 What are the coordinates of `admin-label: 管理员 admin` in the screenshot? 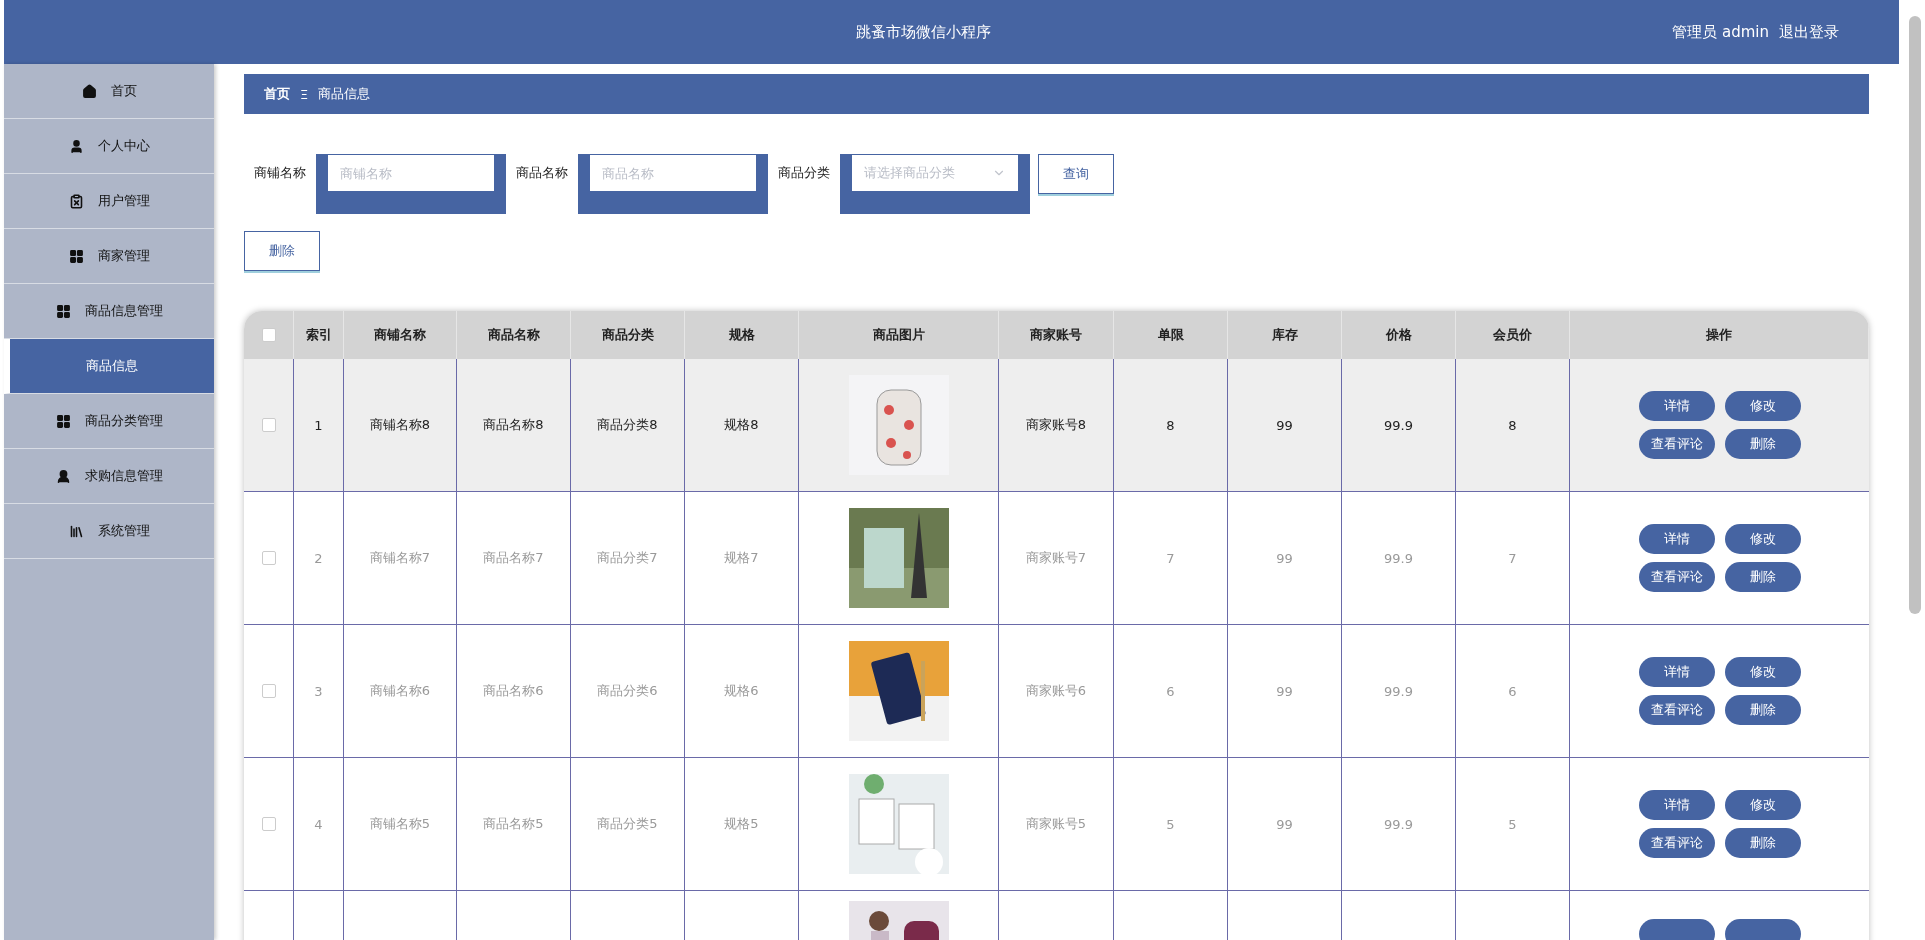 It's located at (1720, 32).